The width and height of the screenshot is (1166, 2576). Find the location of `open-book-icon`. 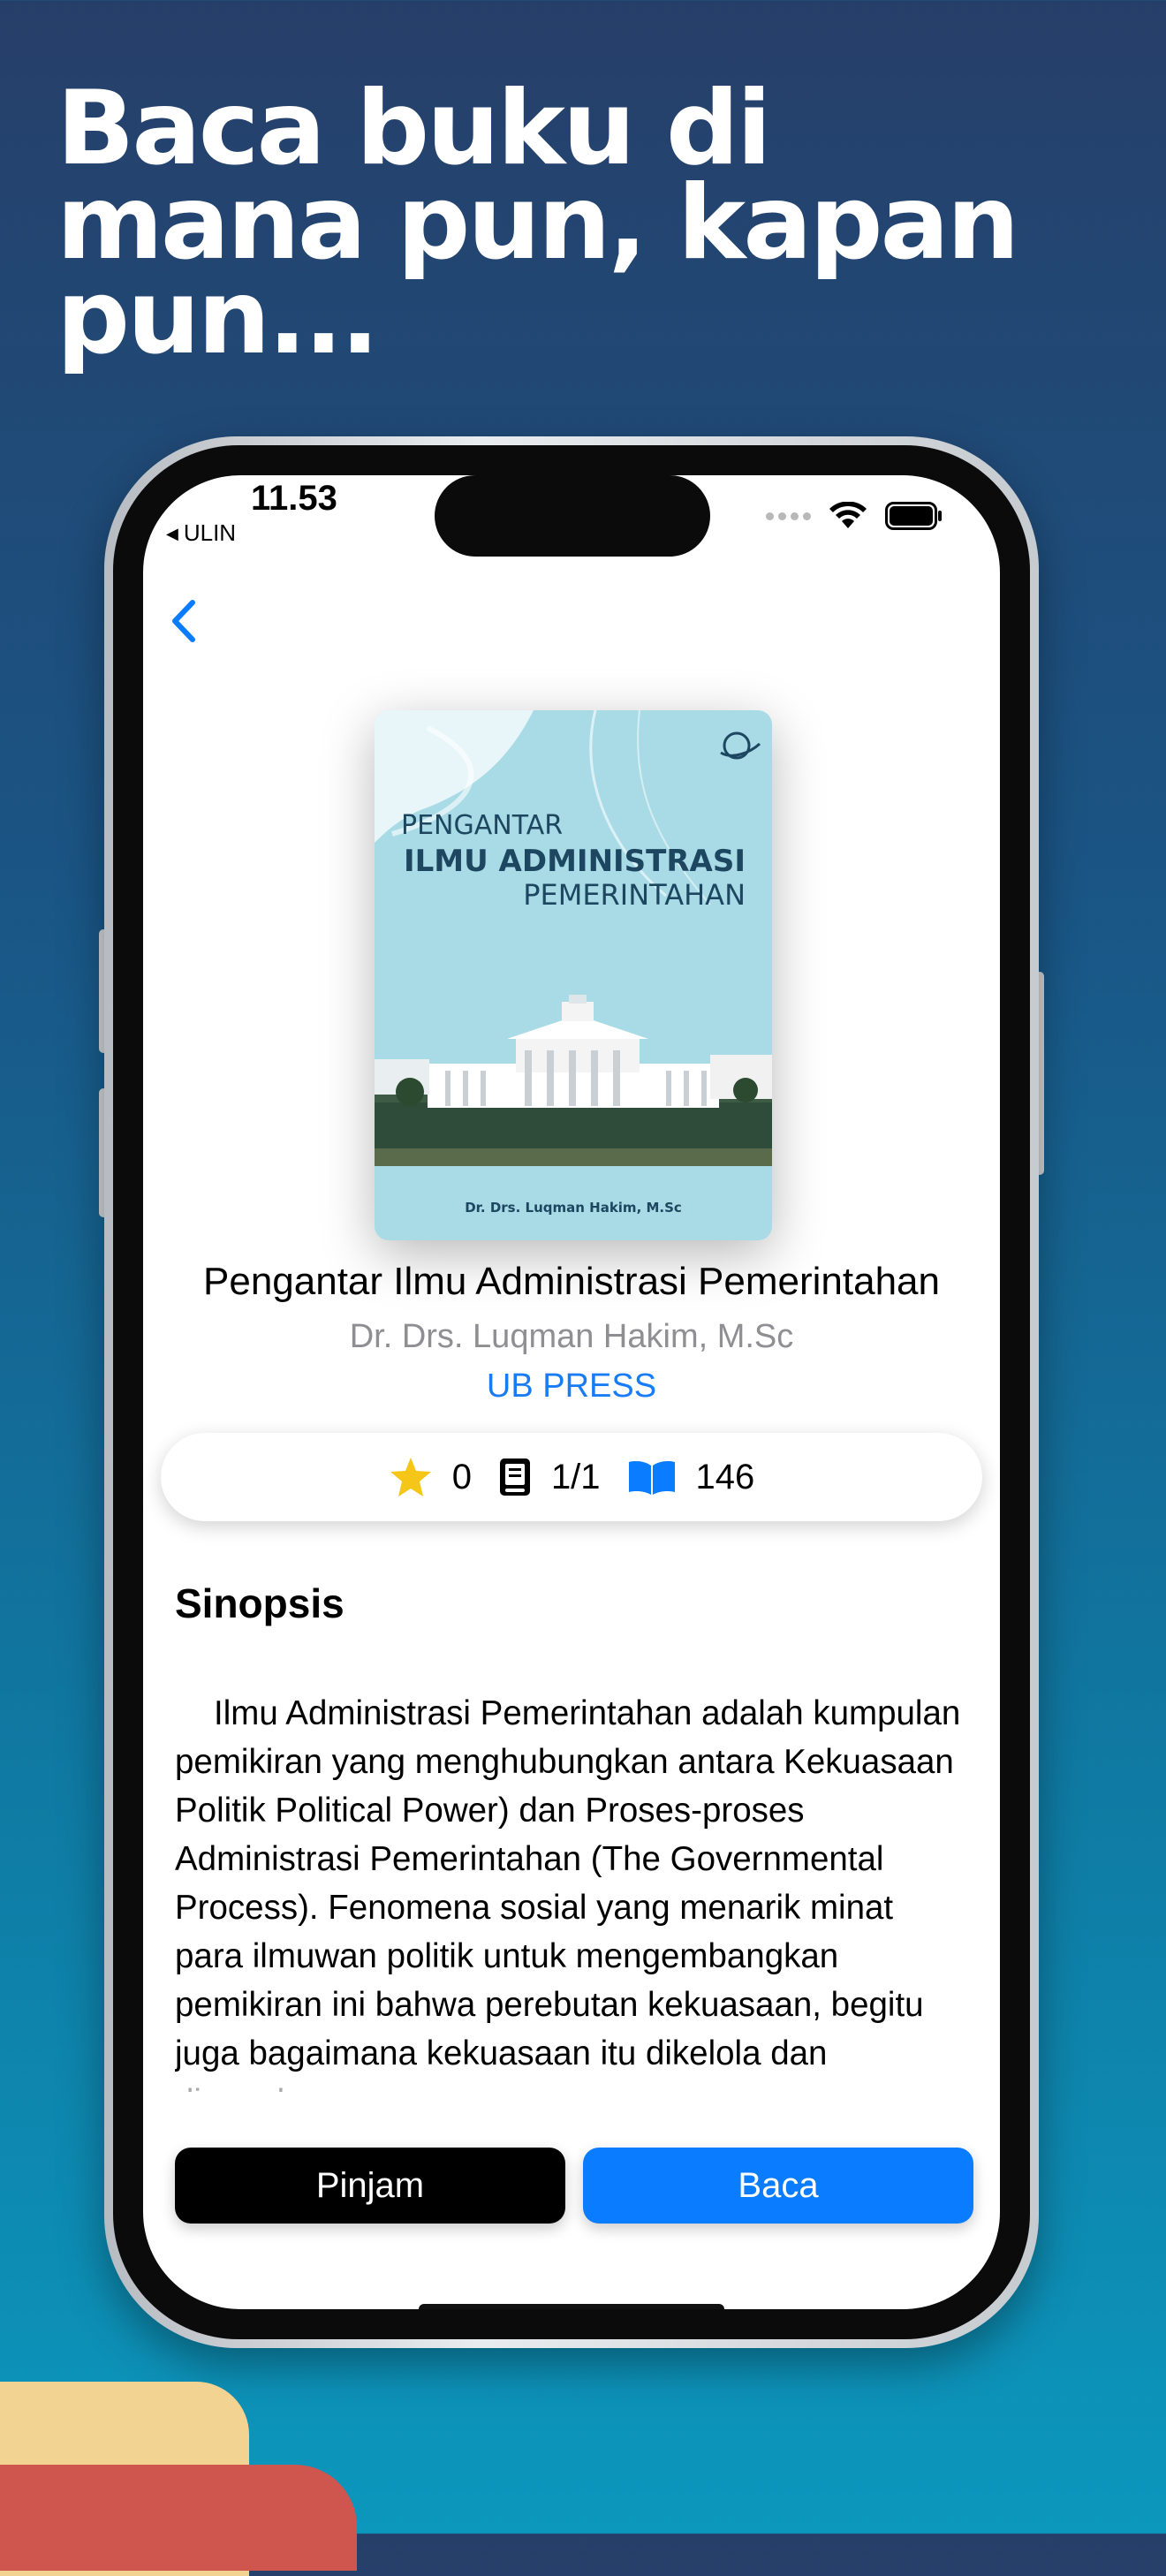

open-book-icon is located at coordinates (651, 1478).